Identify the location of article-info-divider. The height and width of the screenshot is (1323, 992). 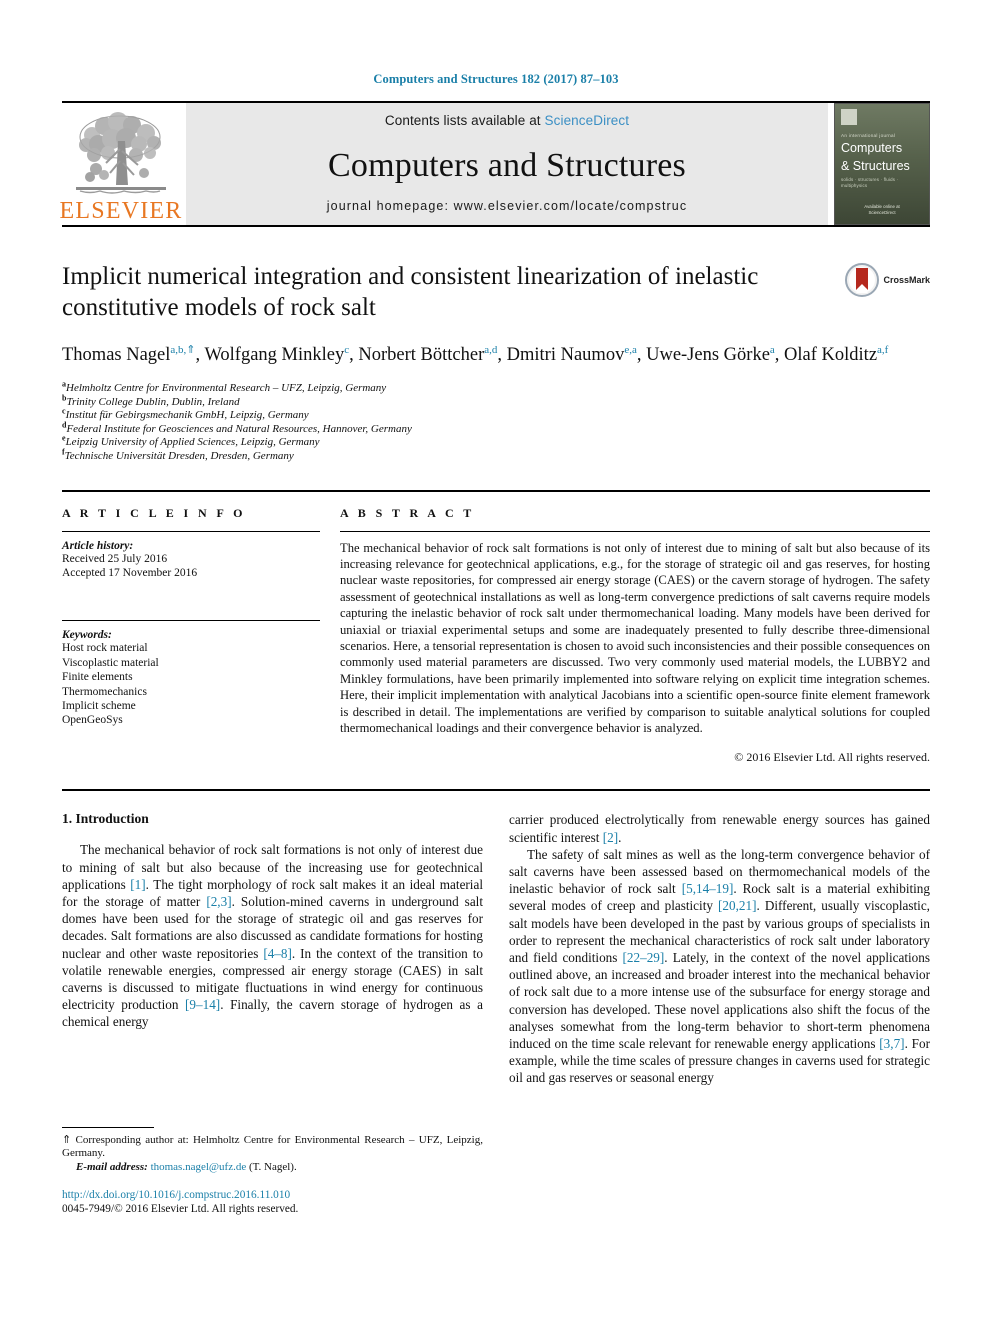
(191, 531).